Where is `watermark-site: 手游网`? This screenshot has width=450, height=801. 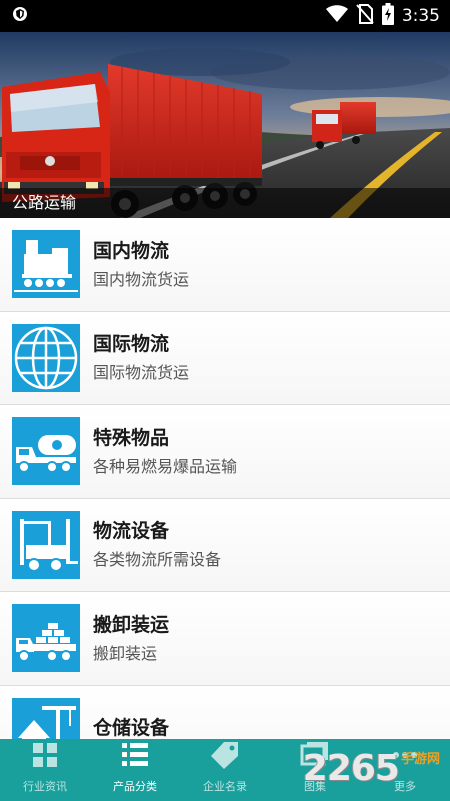 watermark-site: 手游网 is located at coordinates (420, 759).